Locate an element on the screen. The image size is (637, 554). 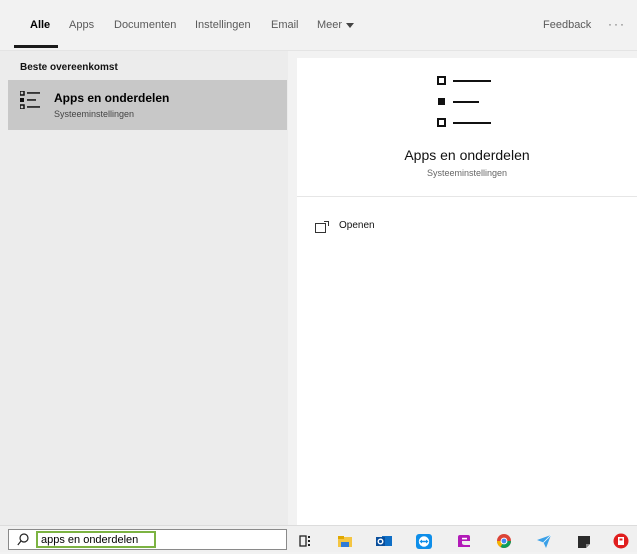
feedback-button: Feedback is located at coordinates (567, 25).